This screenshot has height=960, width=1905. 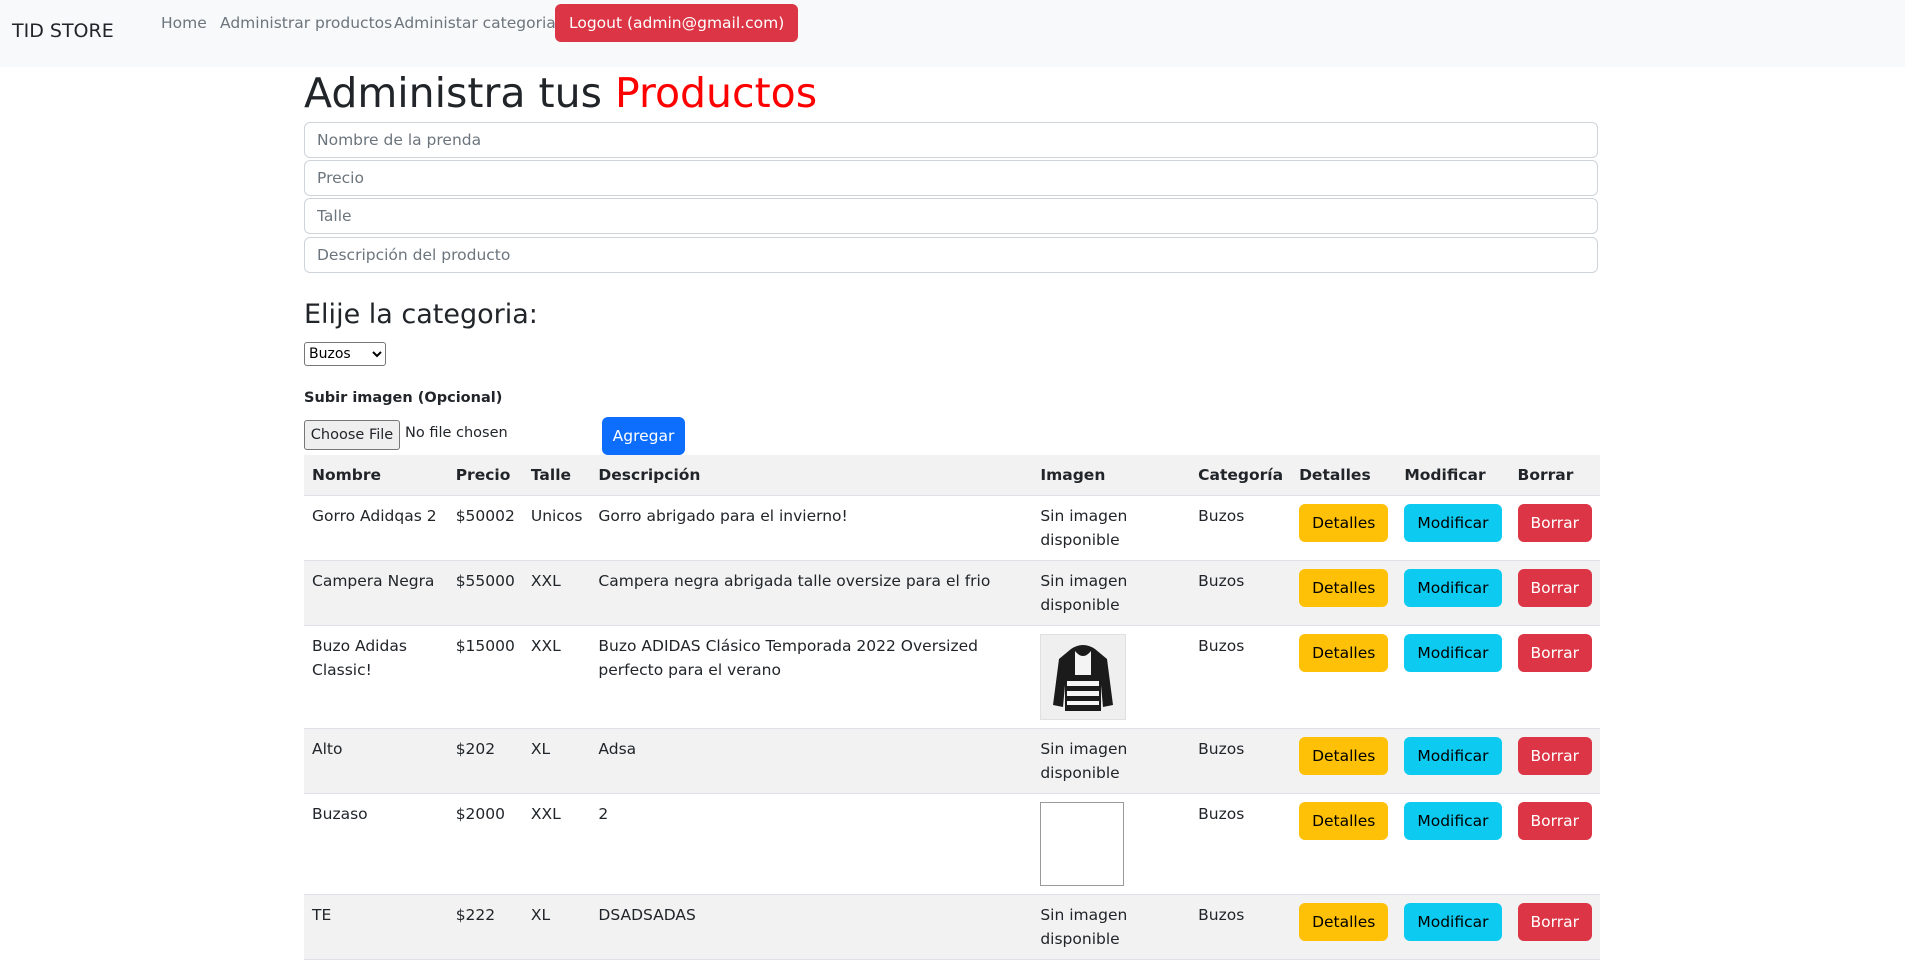 What do you see at coordinates (811, 844) in the screenshot?
I see `cell-description: 2` at bounding box center [811, 844].